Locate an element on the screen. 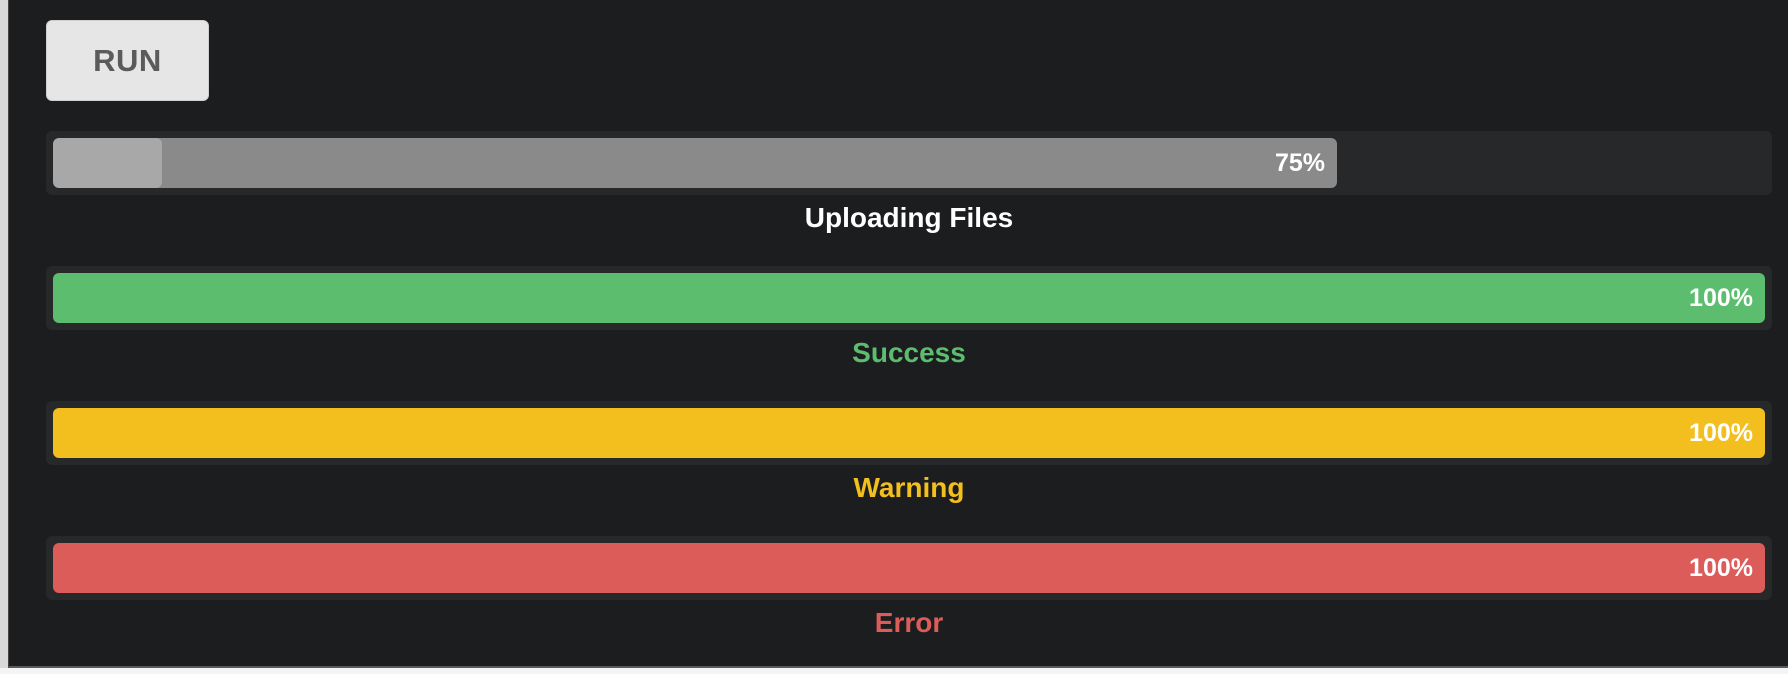 The image size is (1788, 674). progress-track-uploading: 75% is located at coordinates (909, 163).